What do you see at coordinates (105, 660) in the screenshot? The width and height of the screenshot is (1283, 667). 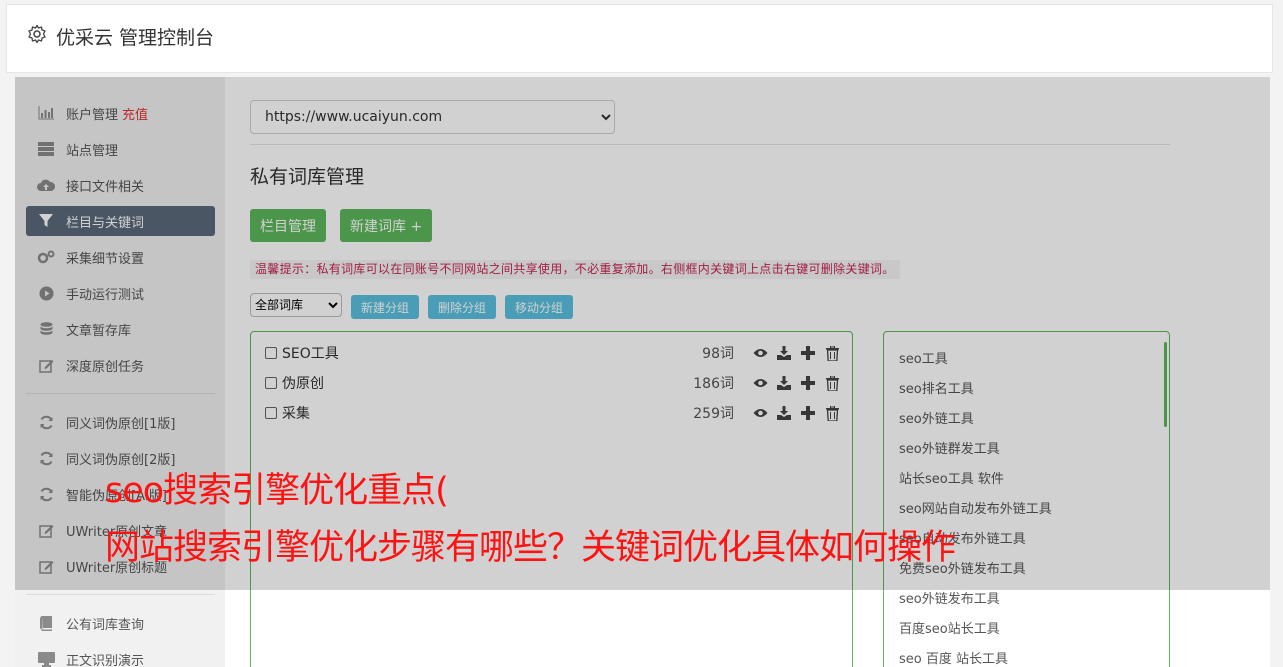 I see `sidebar-item-label: 正文识别演示` at bounding box center [105, 660].